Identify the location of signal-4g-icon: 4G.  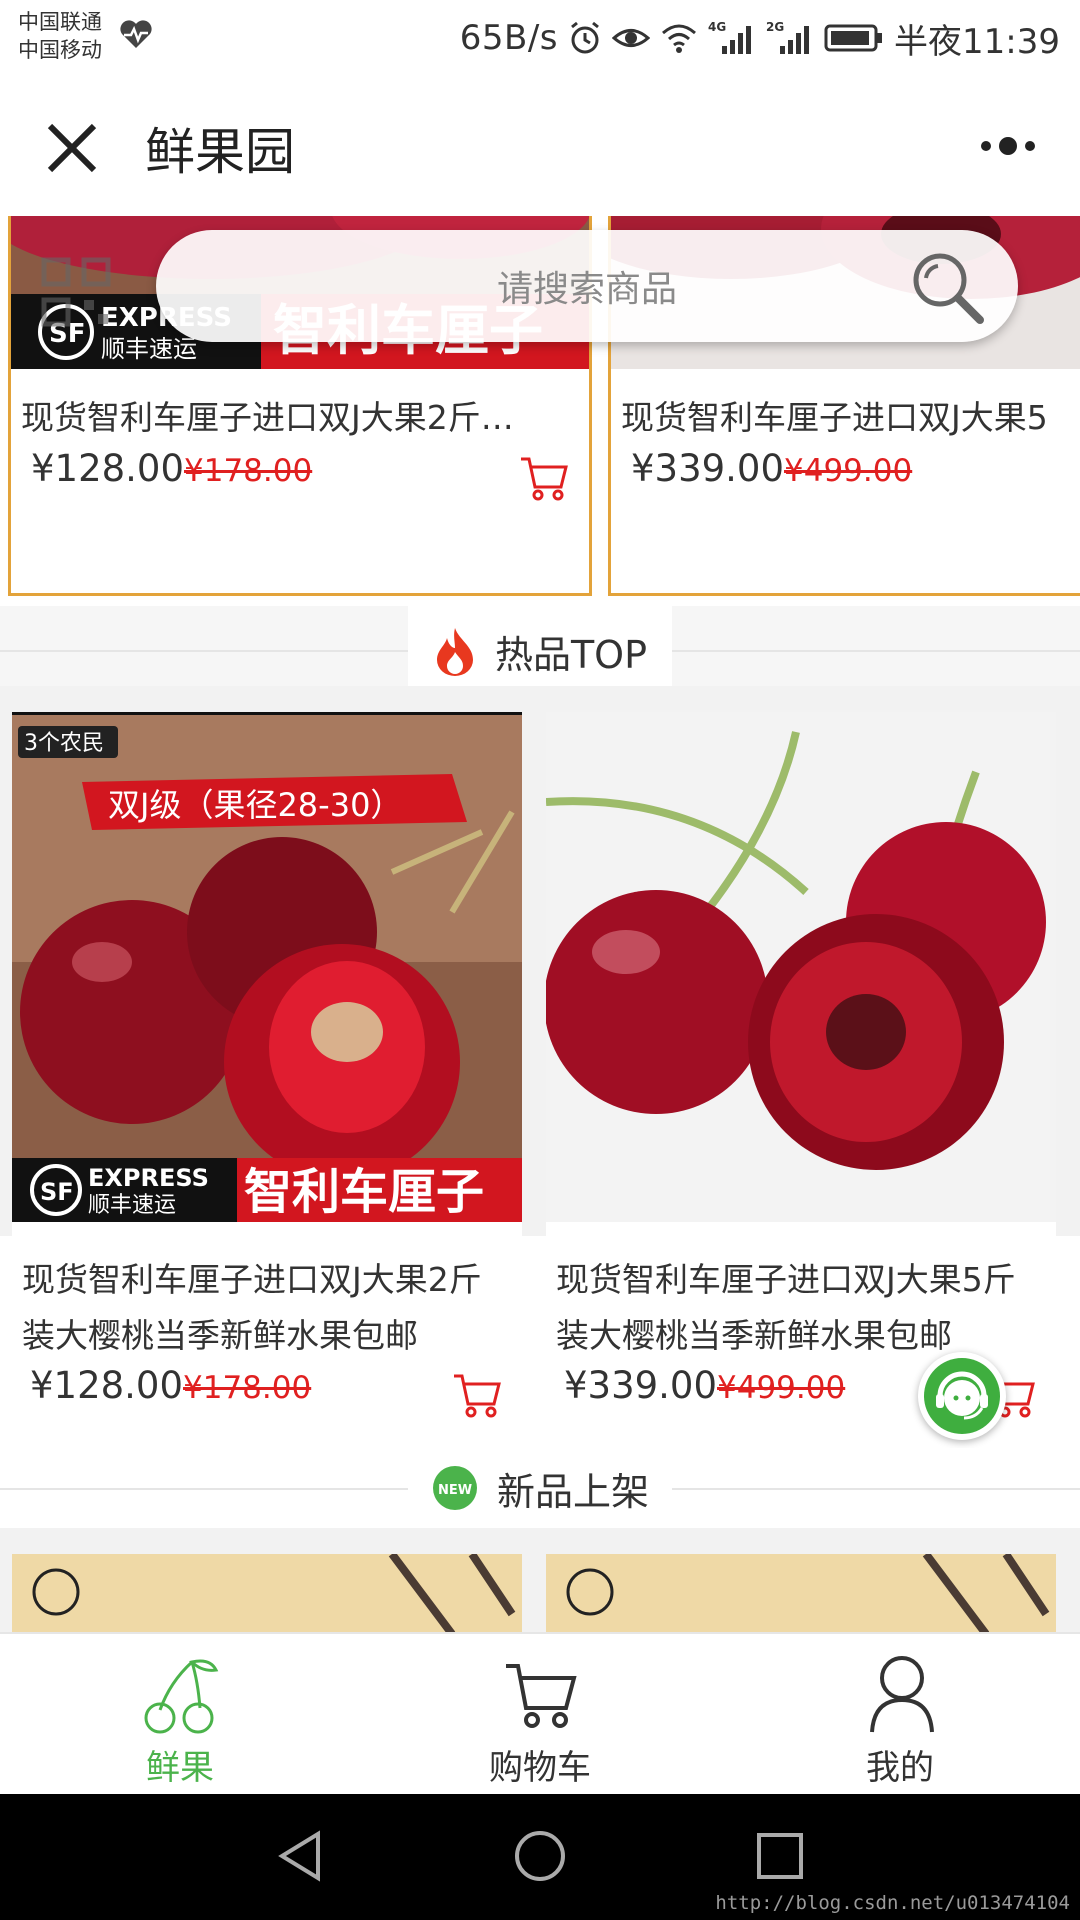
(730, 37).